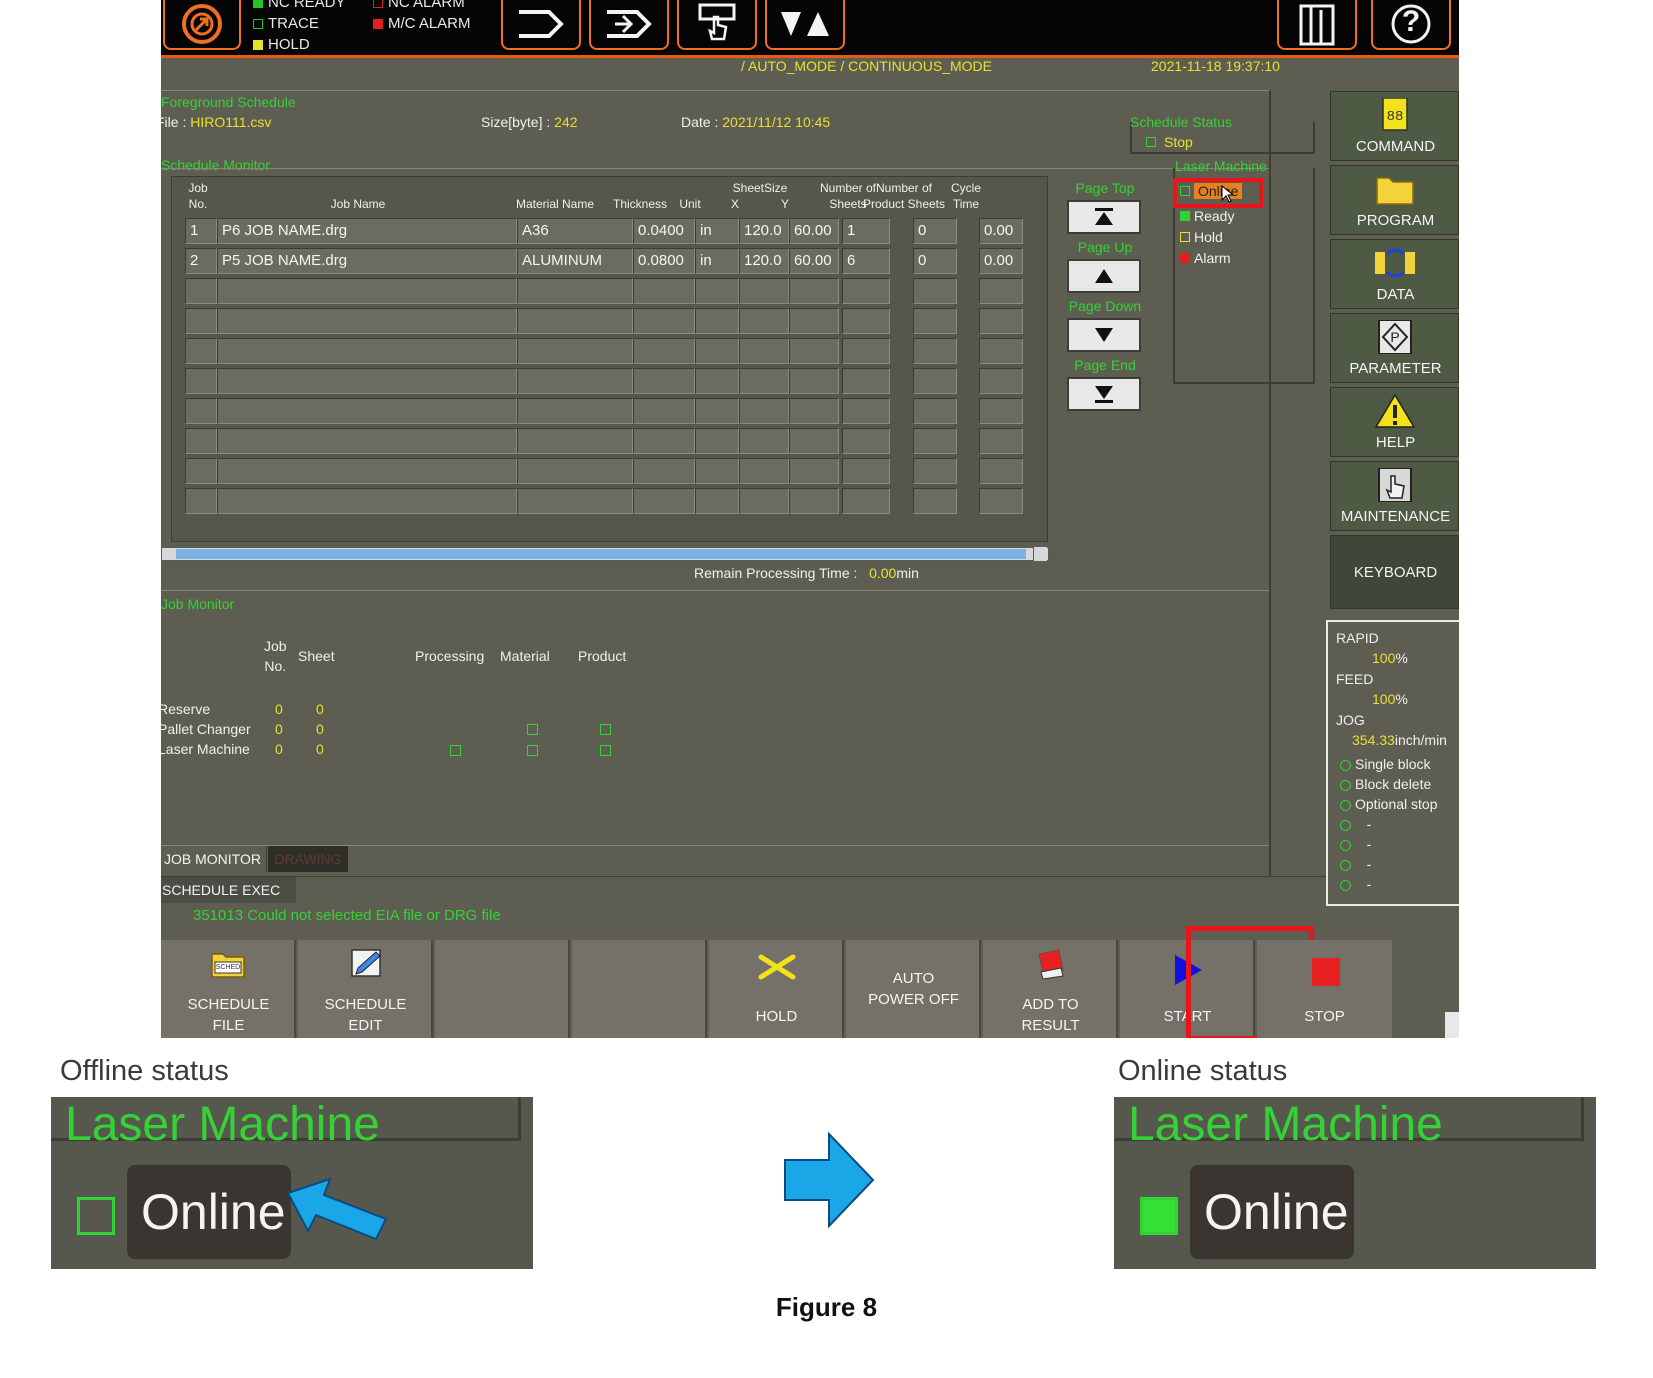 This screenshot has height=1378, width=1653. I want to click on block-delete-option: Block delete, so click(1385, 784).